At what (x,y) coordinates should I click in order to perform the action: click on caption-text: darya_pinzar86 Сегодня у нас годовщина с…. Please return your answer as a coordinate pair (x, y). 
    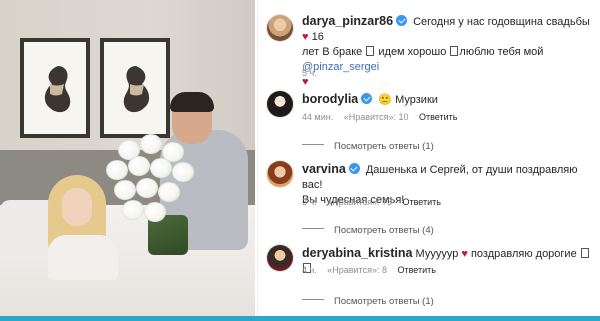
    Looking at the image, I should click on (448, 52).